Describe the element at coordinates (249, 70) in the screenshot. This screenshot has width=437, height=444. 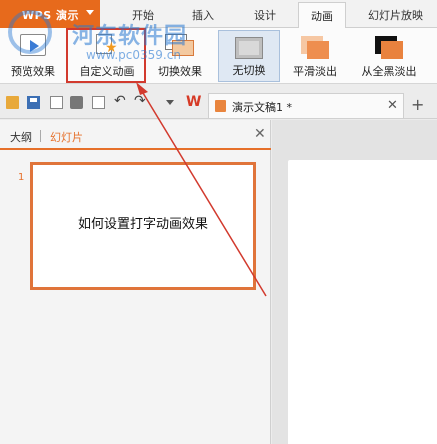
I see `transition-none-label: 无切换` at that location.